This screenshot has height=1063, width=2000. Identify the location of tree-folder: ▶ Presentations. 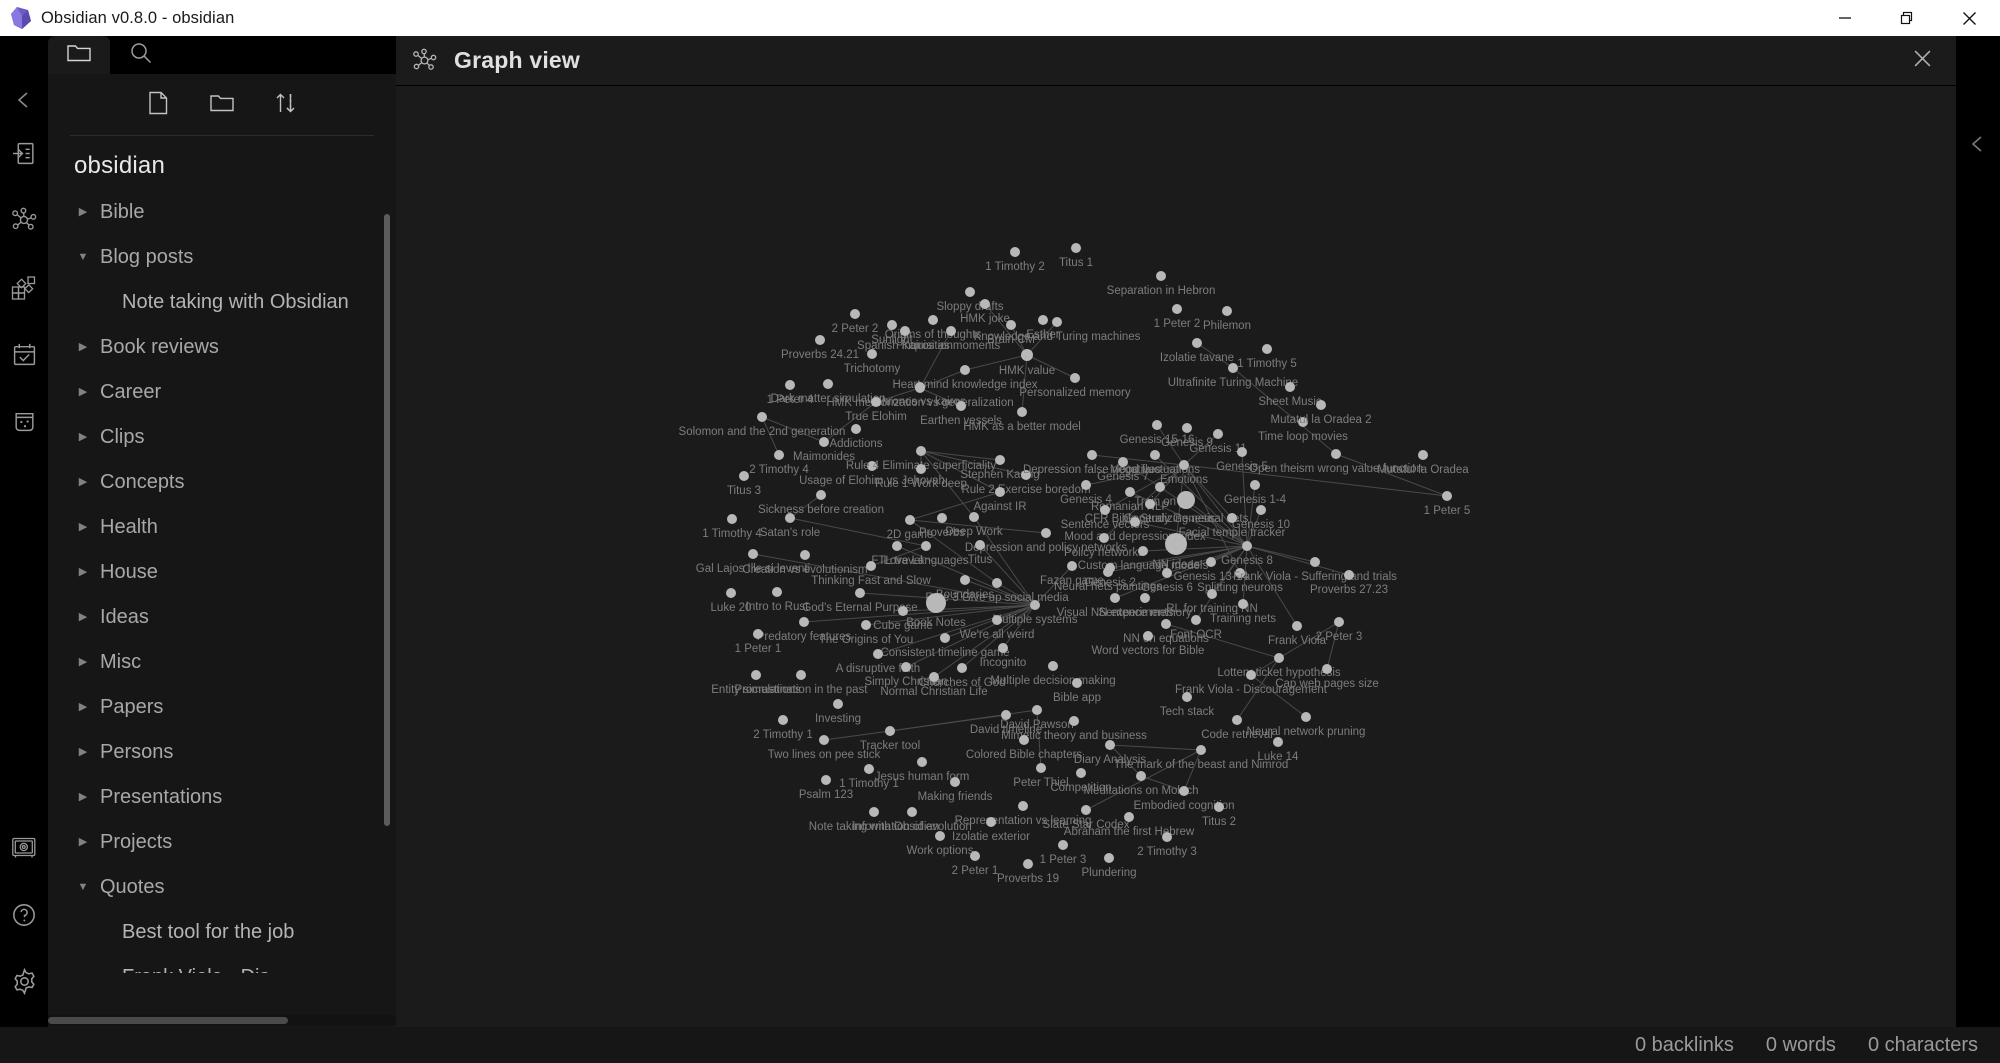
(233, 797).